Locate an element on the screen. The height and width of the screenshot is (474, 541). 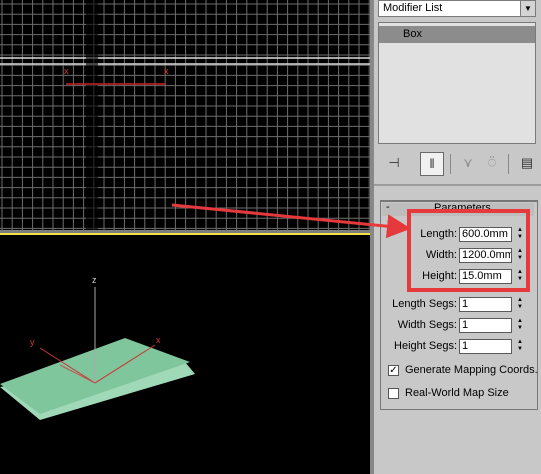
stack-item-label: Box is located at coordinates (412, 34).